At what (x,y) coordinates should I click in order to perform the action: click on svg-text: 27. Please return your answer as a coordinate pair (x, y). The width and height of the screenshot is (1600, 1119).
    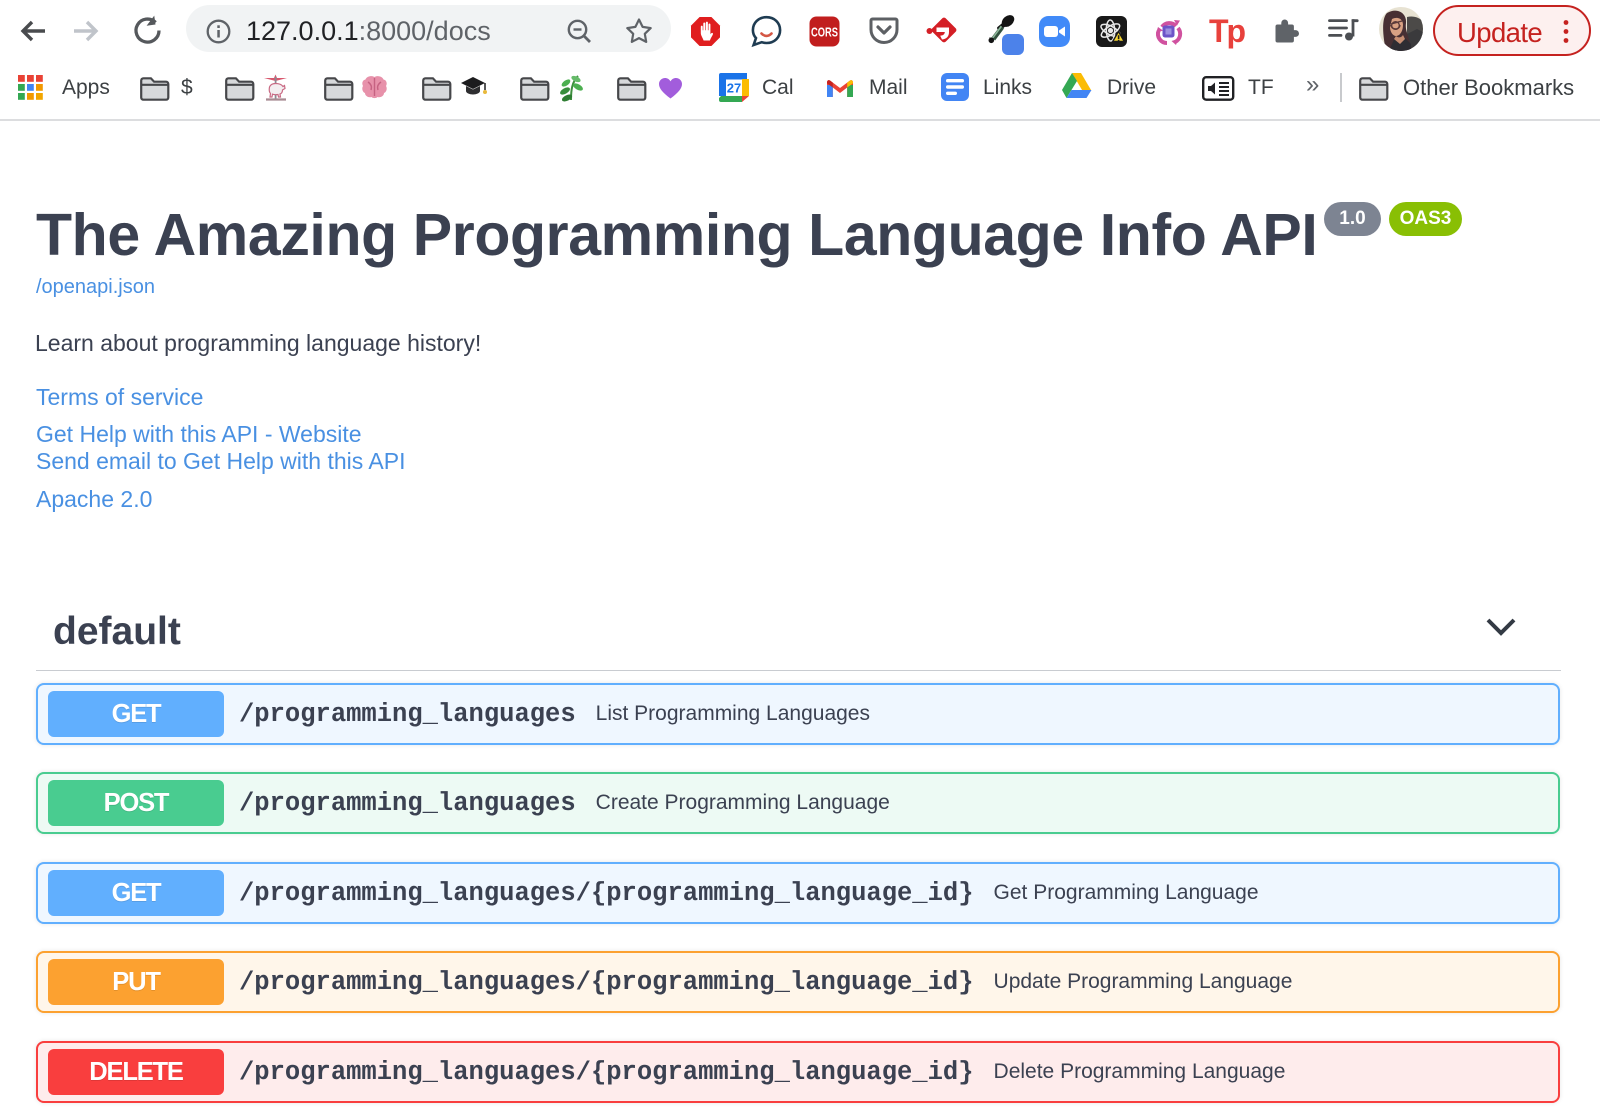
    Looking at the image, I should click on (734, 88).